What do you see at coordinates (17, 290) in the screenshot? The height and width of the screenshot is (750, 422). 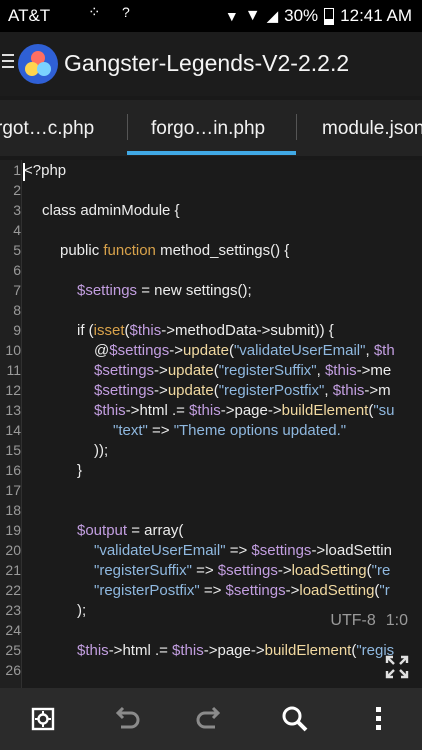 I see `line-number: 7` at bounding box center [17, 290].